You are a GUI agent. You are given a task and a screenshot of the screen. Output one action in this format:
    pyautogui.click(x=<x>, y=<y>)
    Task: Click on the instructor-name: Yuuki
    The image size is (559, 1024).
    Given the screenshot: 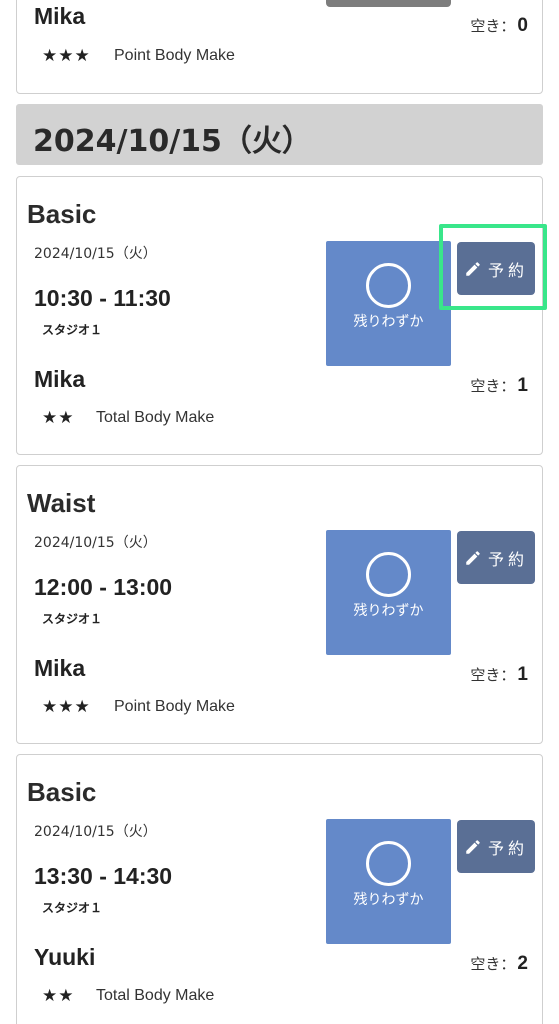 What is the action you would take?
    pyautogui.click(x=65, y=957)
    